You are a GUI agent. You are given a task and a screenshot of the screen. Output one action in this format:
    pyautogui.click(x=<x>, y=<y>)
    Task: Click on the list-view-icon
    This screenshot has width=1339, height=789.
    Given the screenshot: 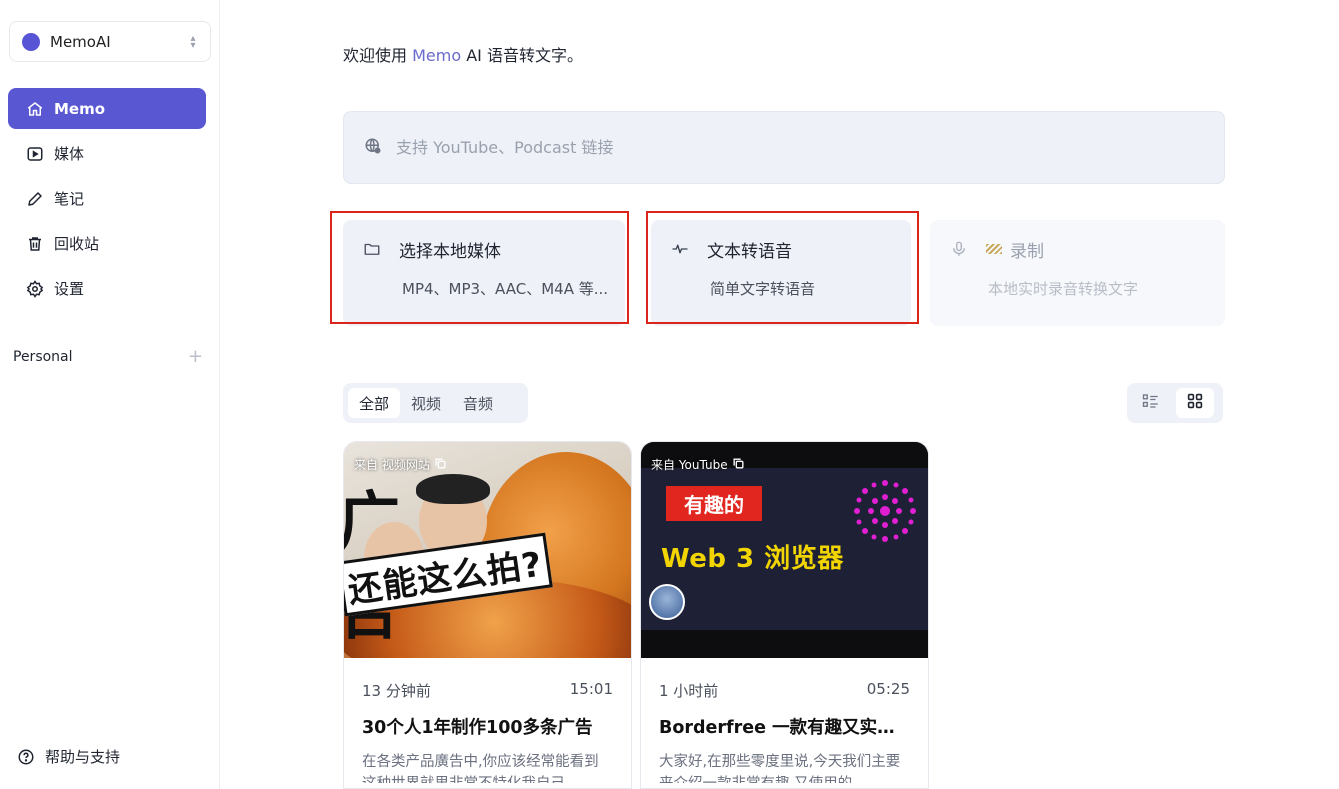 What is the action you would take?
    pyautogui.click(x=1151, y=403)
    